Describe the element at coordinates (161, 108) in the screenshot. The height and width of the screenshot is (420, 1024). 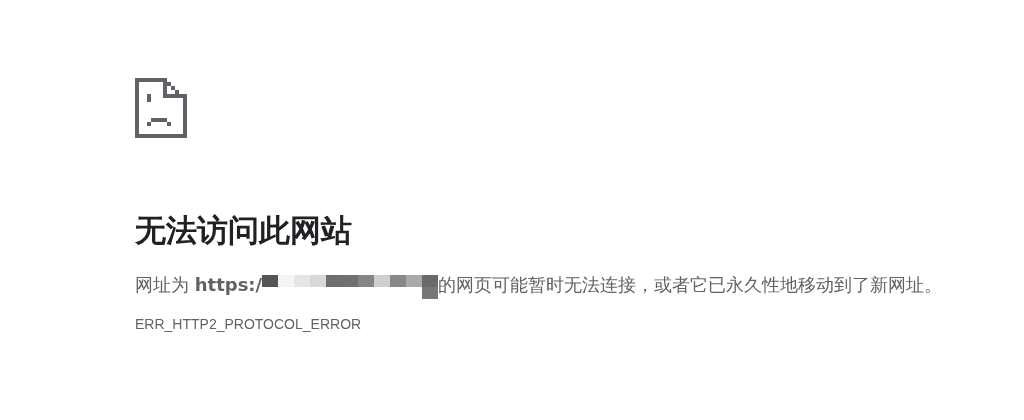
I see `sad-document-icon` at that location.